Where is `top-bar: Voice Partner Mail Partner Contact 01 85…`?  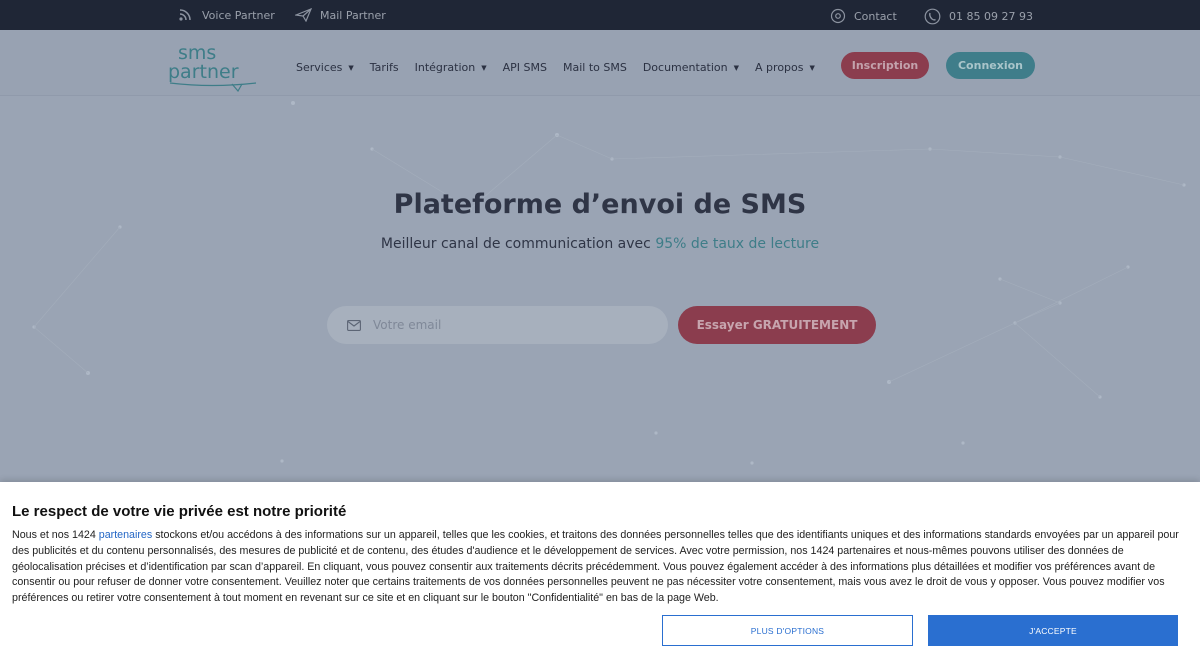 top-bar: Voice Partner Mail Partner Contact 01 85… is located at coordinates (600, 15).